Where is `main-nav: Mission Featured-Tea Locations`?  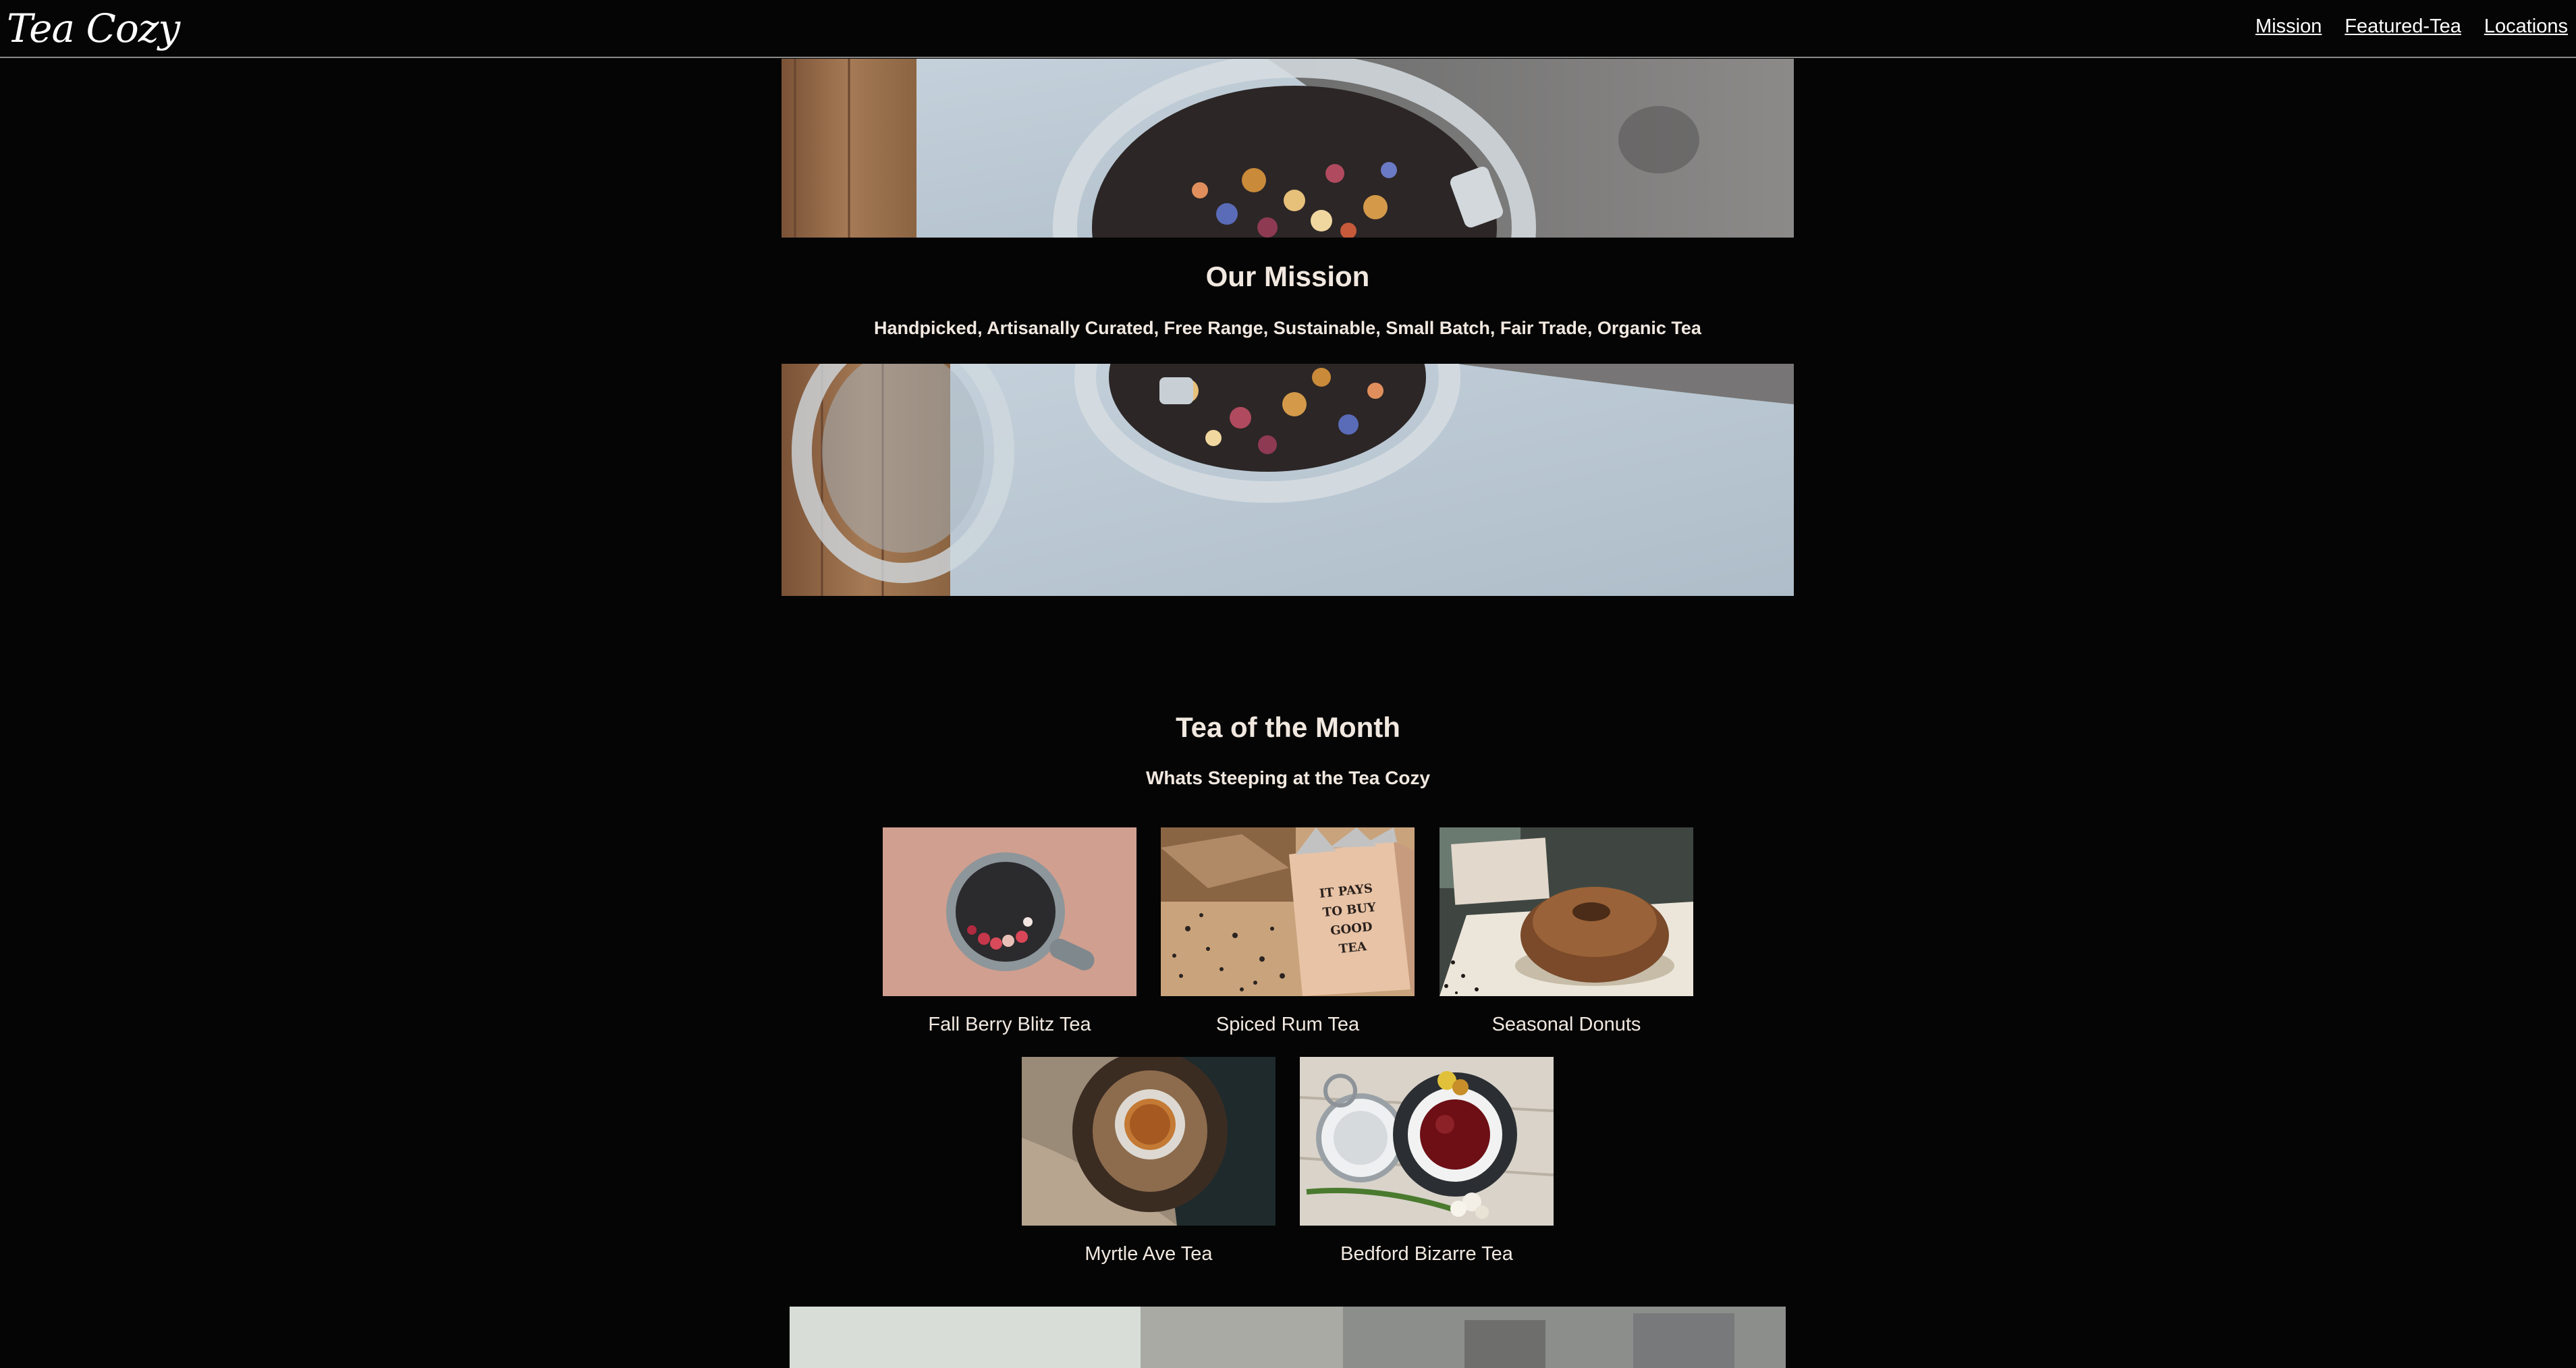
main-nav: Mission Featured-Tea Locations is located at coordinates (2411, 26).